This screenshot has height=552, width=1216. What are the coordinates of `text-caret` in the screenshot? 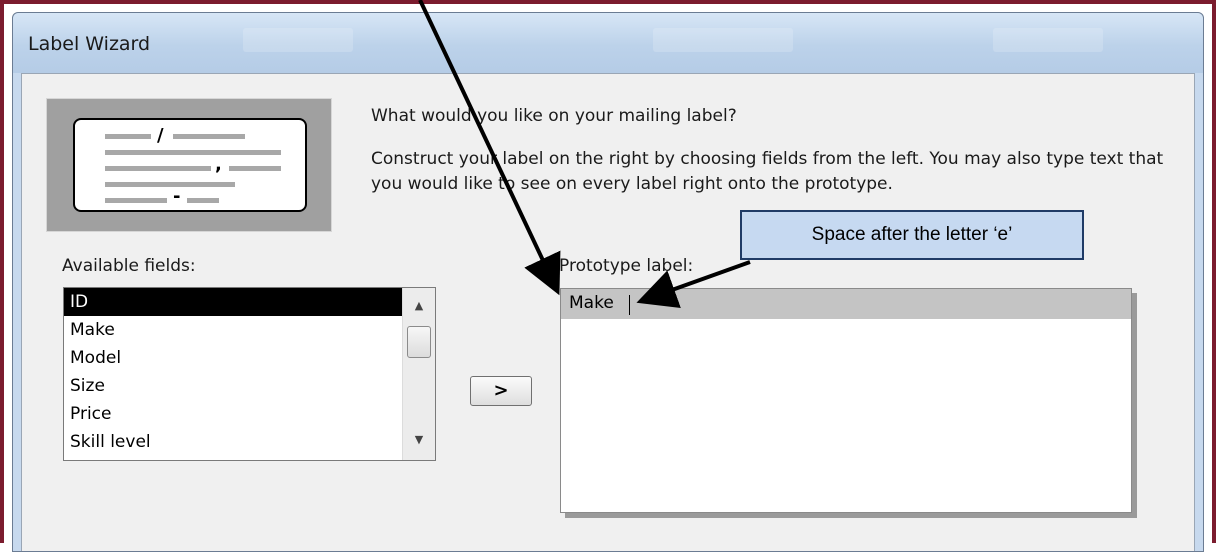 It's located at (629, 305).